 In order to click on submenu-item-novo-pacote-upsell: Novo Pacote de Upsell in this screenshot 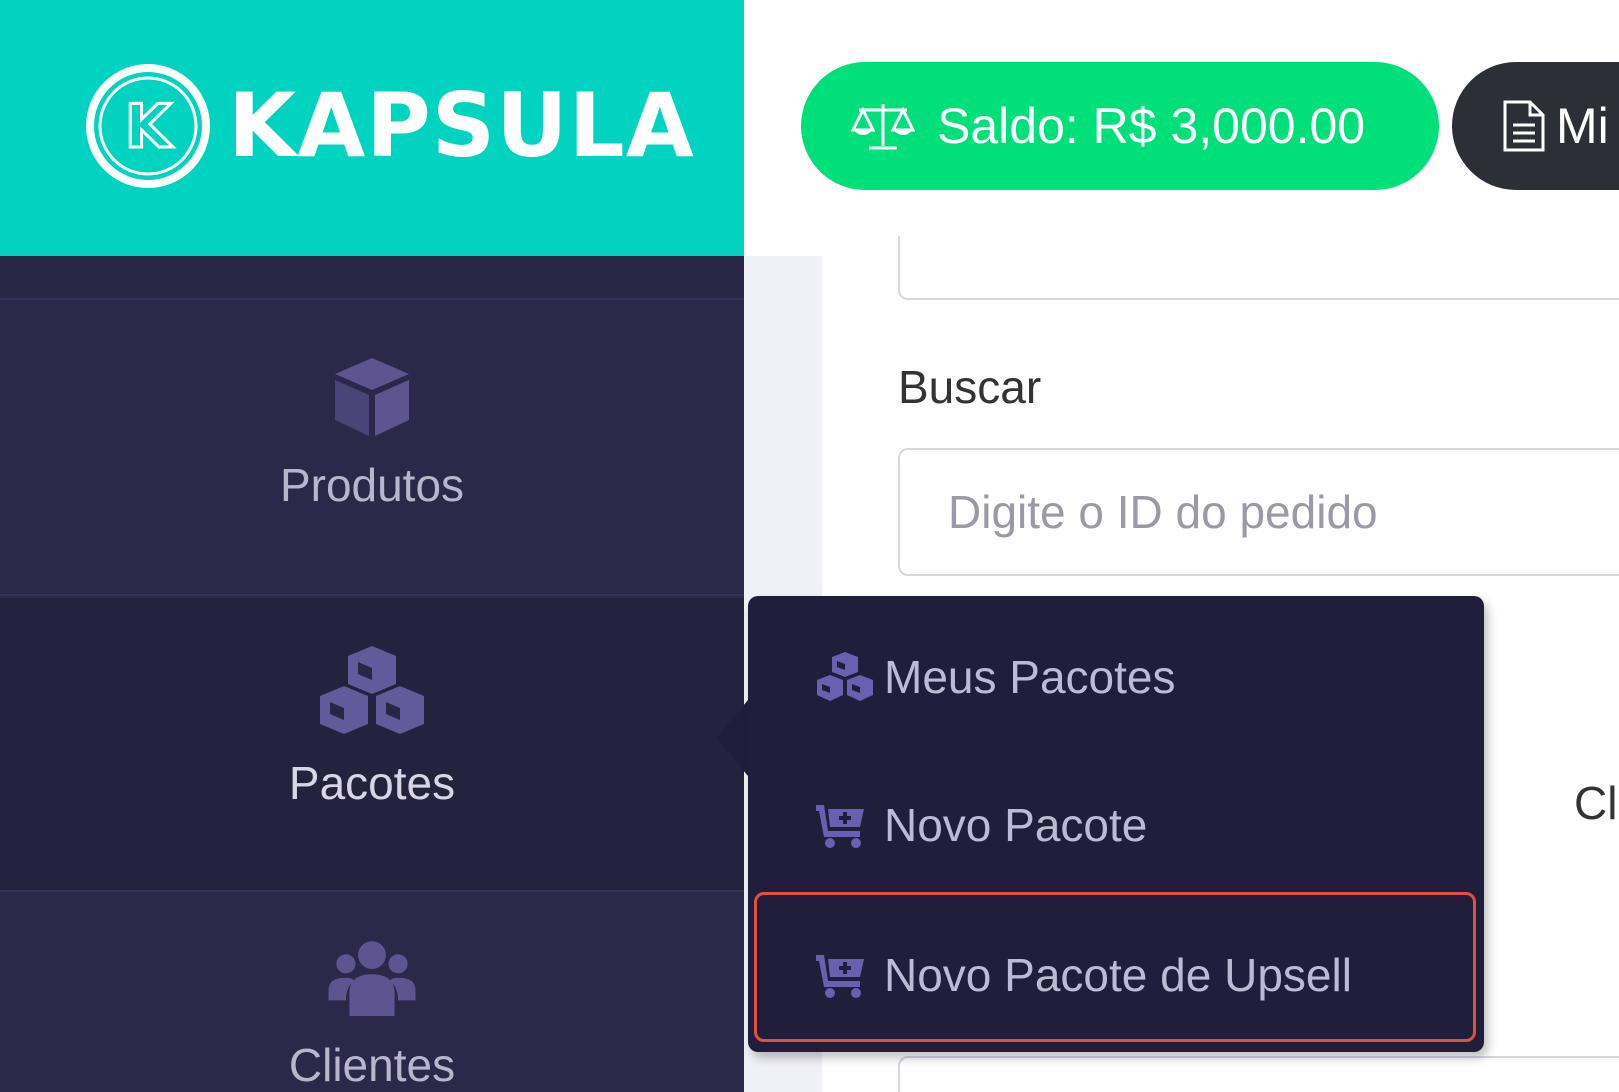, I will do `click(1116, 975)`.